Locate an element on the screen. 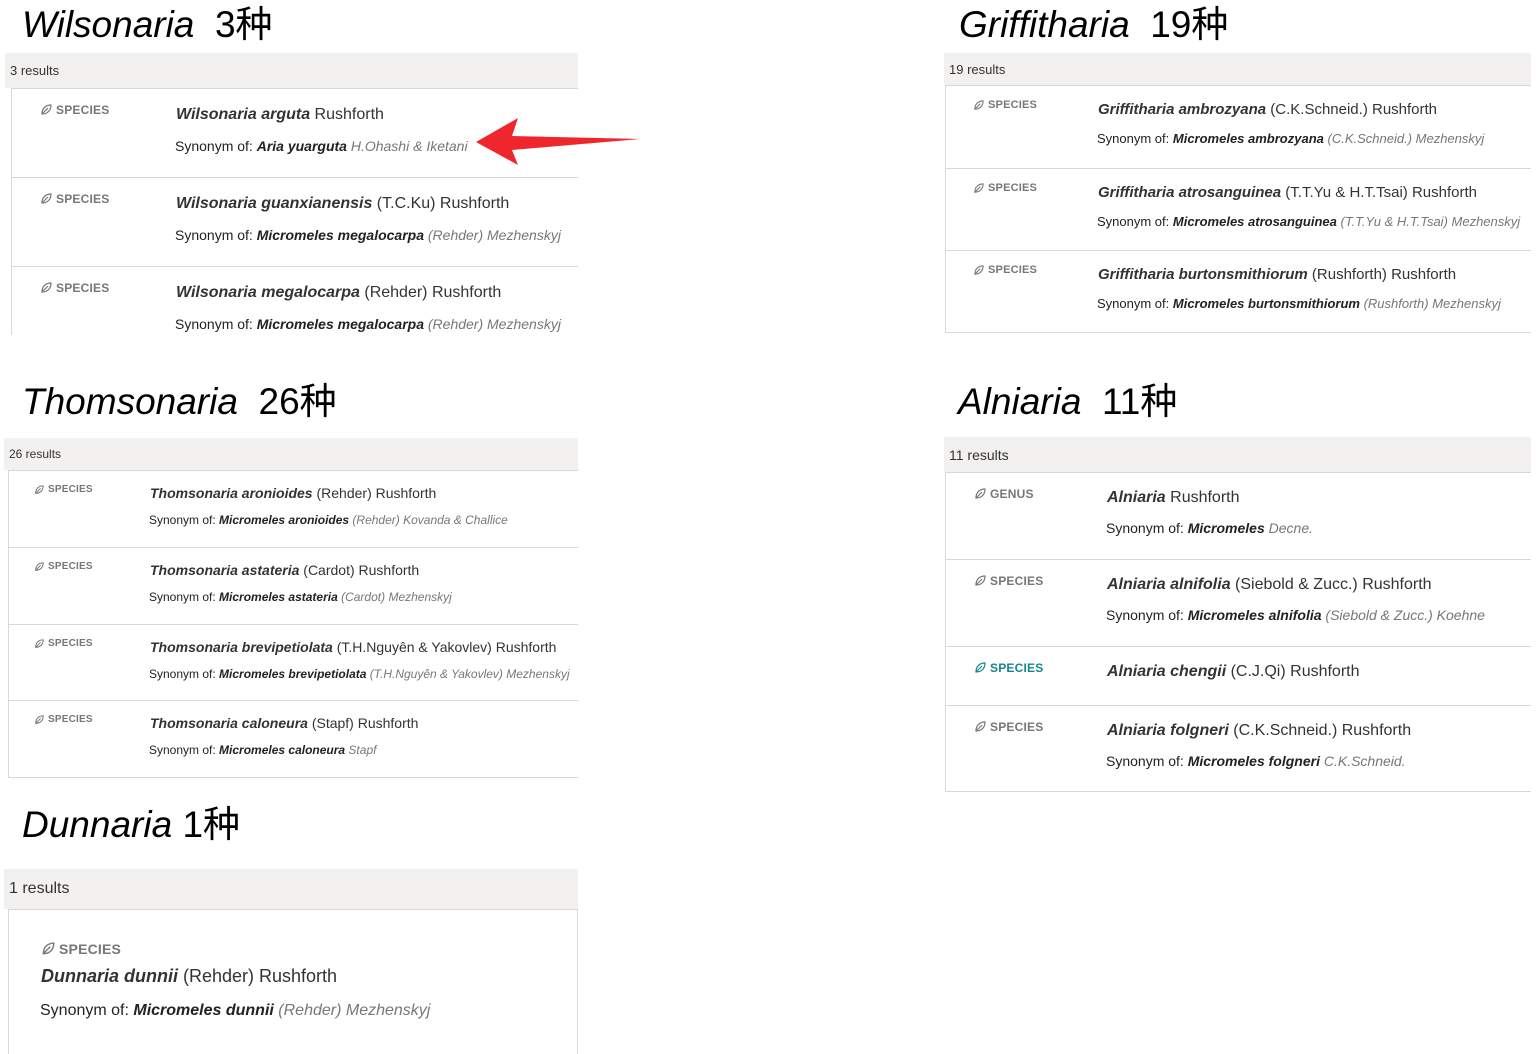  synonym-name: Micromeles brevipetiolata is located at coordinates (292, 674).